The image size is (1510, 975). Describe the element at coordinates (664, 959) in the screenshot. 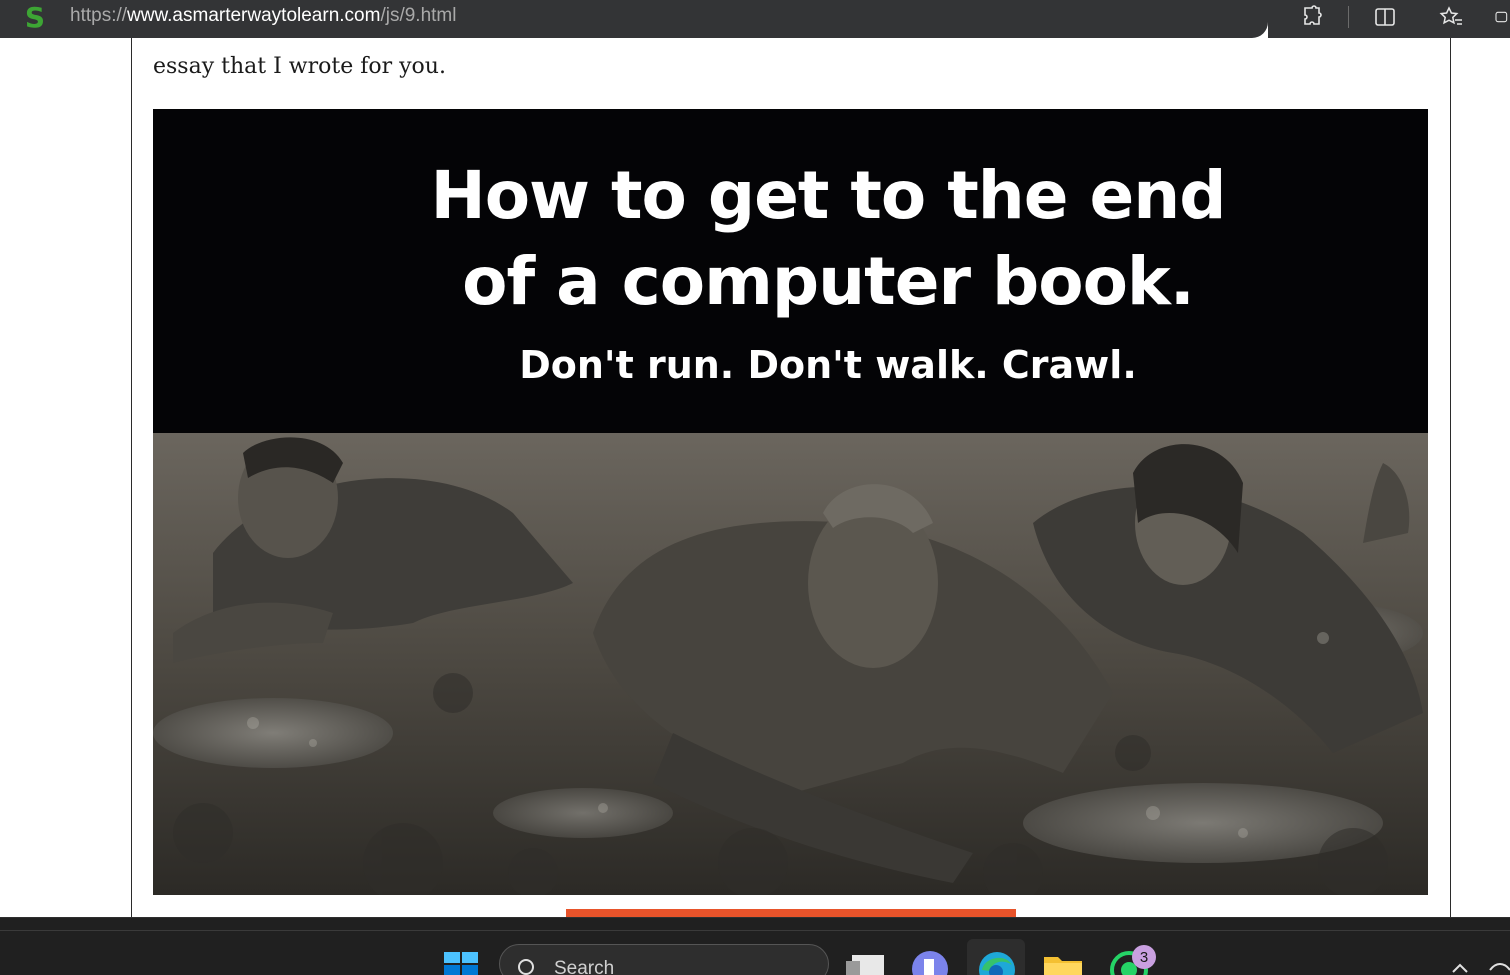

I see `taskbar-search-box` at that location.